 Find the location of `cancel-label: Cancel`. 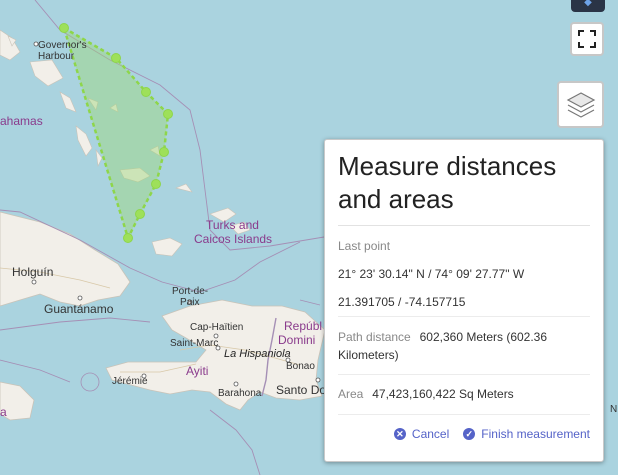

cancel-label: Cancel is located at coordinates (430, 434).